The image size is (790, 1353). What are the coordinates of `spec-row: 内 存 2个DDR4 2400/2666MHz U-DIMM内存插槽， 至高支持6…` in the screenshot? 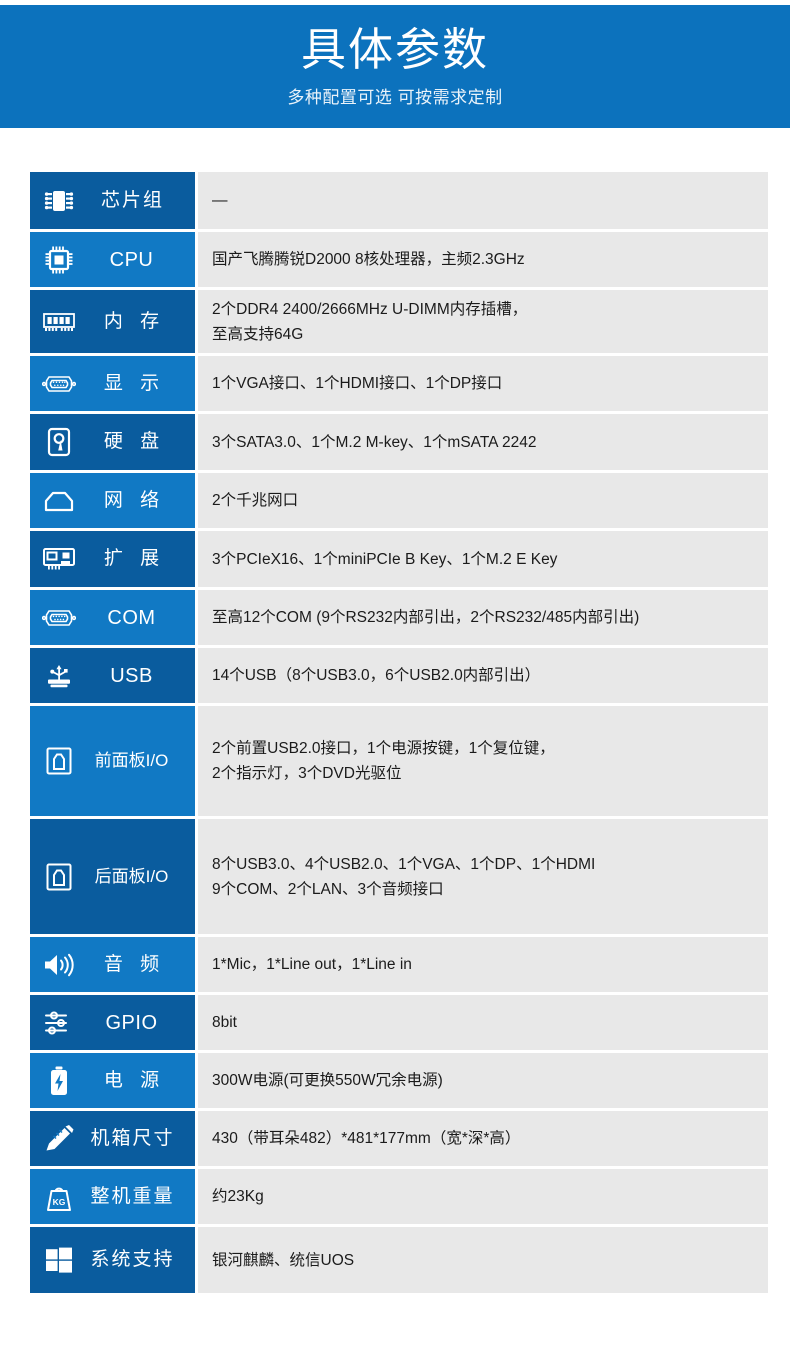 It's located at (399, 321).